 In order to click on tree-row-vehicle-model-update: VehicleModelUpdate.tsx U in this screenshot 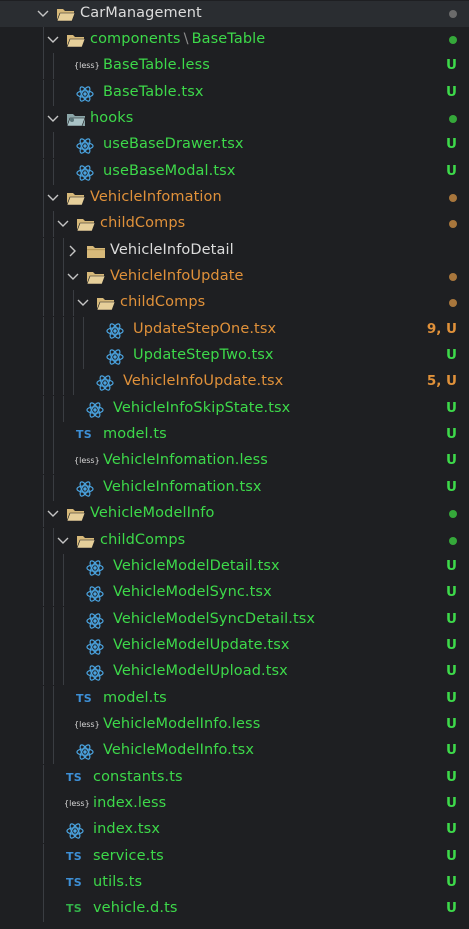, I will do `click(234, 645)`.